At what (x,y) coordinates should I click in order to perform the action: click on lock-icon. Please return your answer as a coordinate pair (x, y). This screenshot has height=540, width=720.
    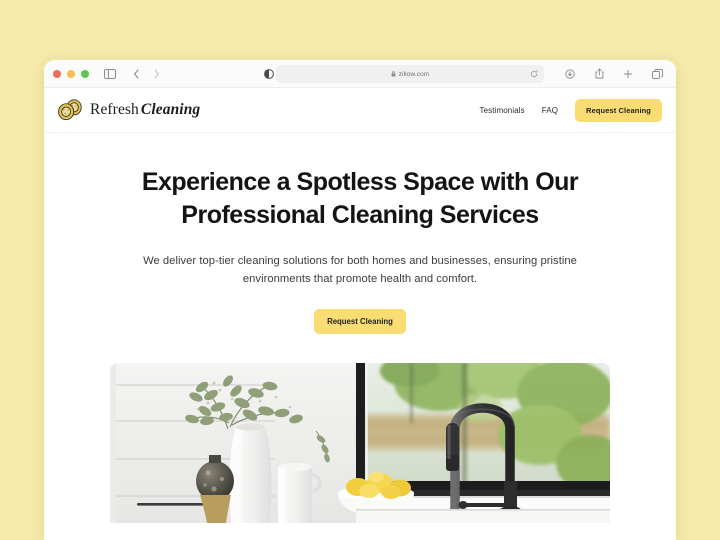
    Looking at the image, I should click on (393, 74).